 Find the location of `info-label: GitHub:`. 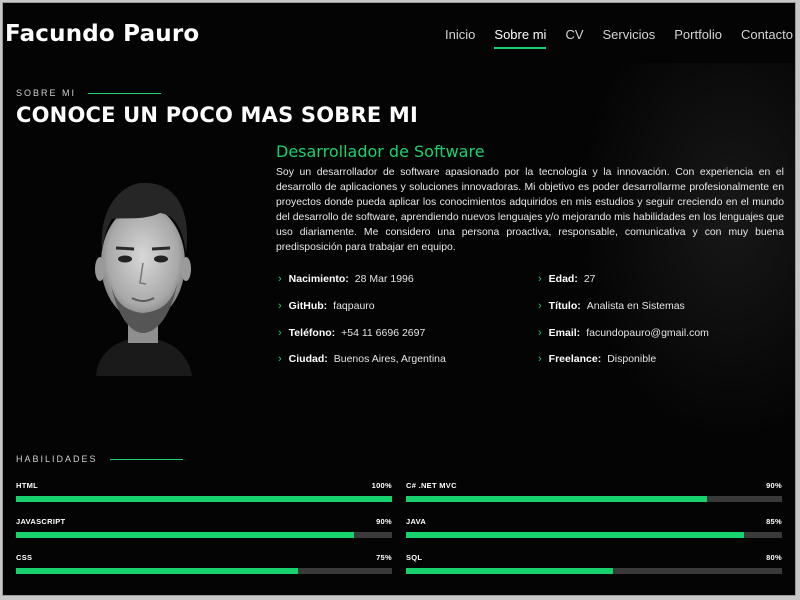

info-label: GitHub: is located at coordinates (308, 306).